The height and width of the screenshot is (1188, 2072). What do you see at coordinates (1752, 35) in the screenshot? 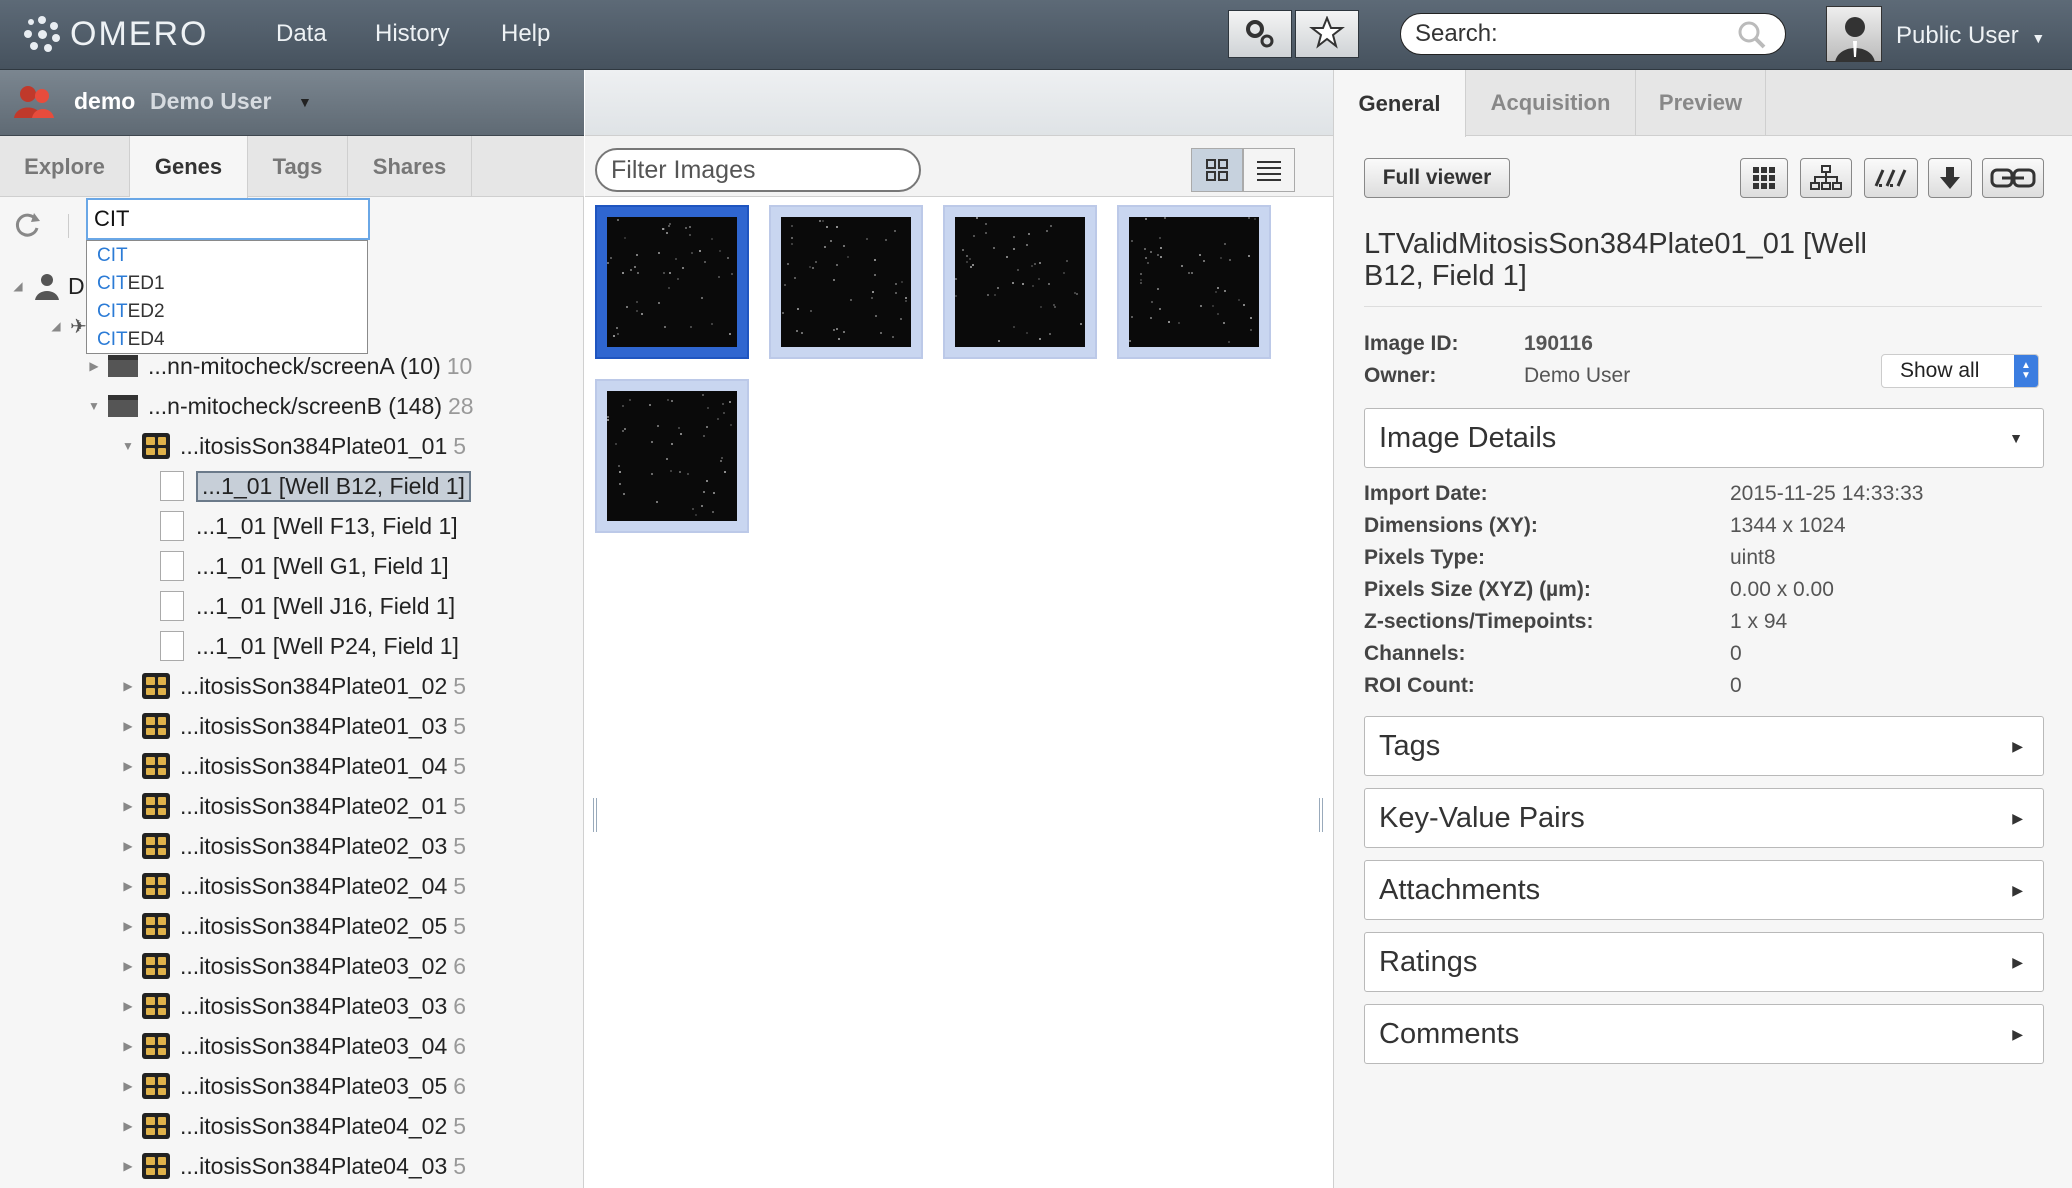
I see `search-icon` at bounding box center [1752, 35].